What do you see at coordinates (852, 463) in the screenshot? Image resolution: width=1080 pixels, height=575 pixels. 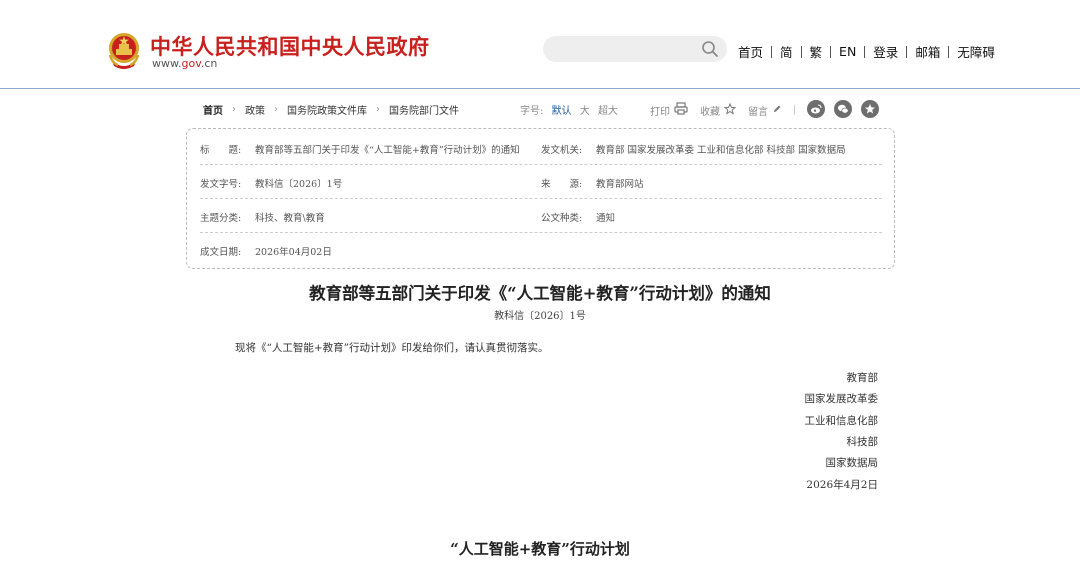 I see `signature-nda: 国家数据局` at bounding box center [852, 463].